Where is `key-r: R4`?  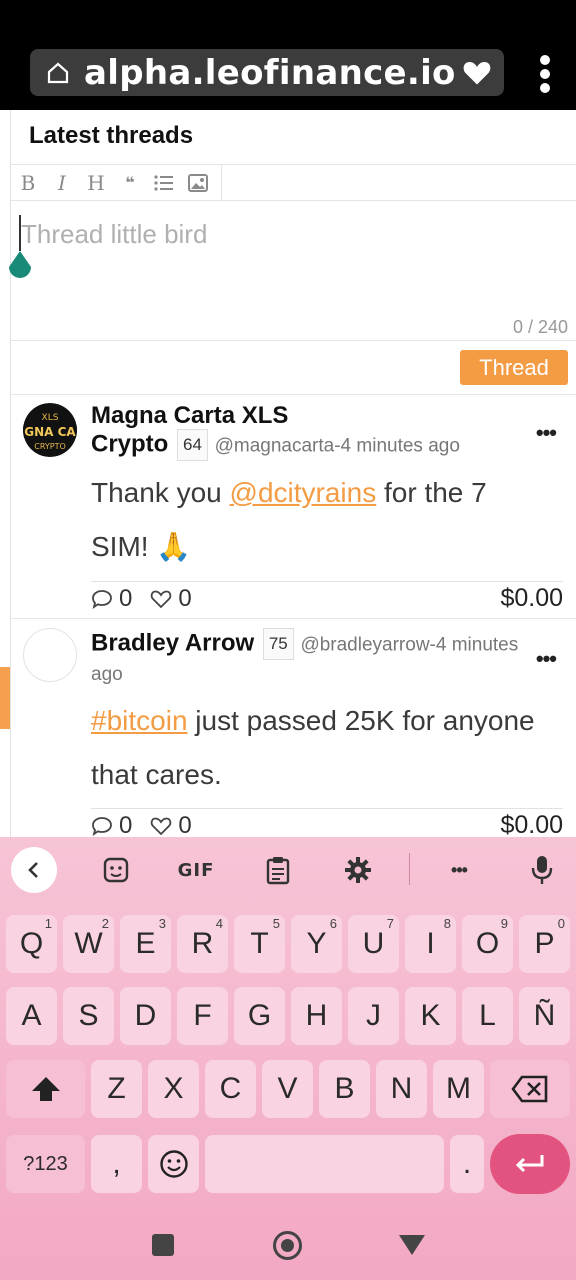 key-r: R4 is located at coordinates (202, 944).